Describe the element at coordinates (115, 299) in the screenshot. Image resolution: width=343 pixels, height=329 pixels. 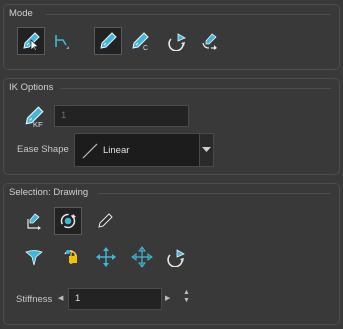
I see `stiffness-field: 1` at that location.